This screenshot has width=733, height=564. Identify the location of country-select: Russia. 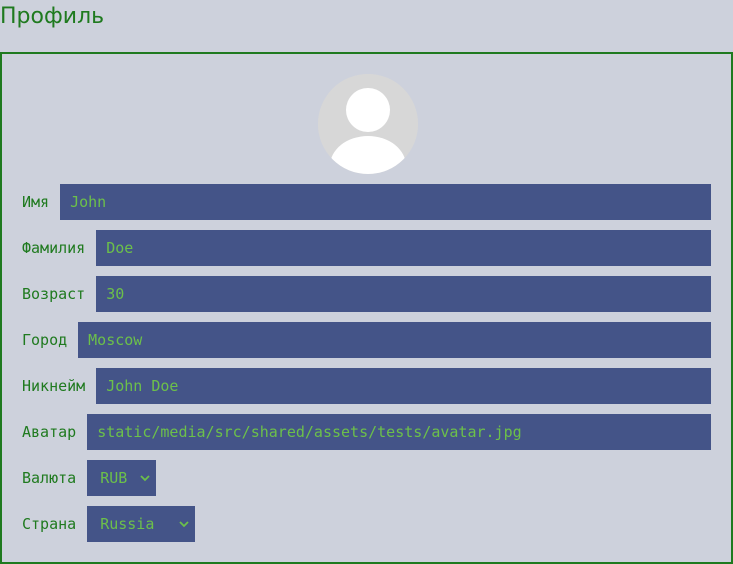
(141, 524).